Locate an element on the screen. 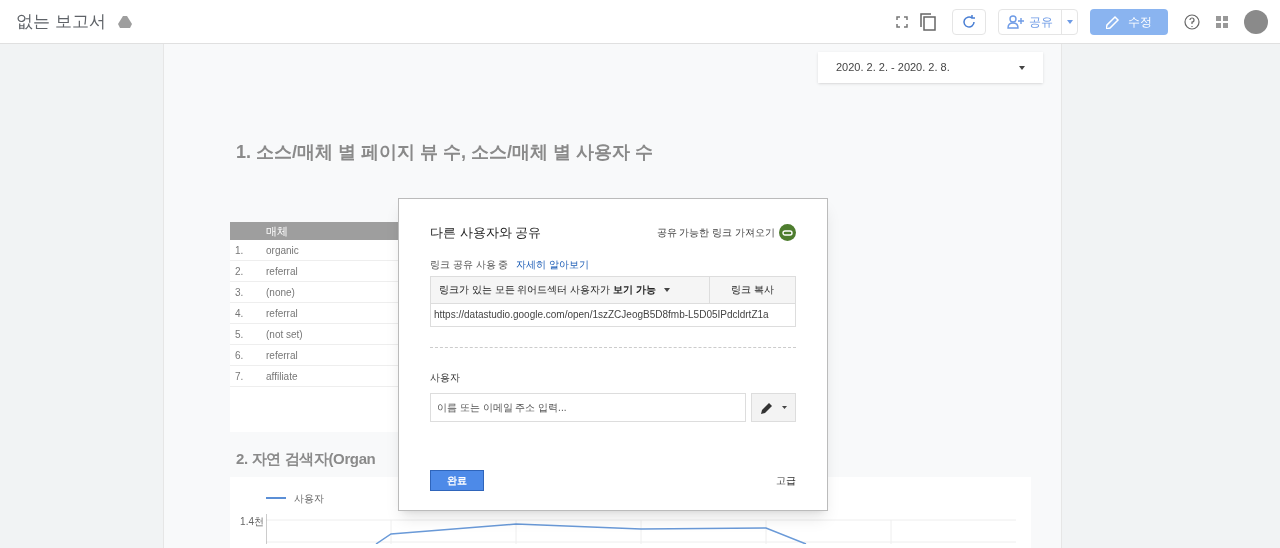 Image resolution: width=1280 pixels, height=548 pixels. copy-link-button: 링크 복사 is located at coordinates (752, 289).